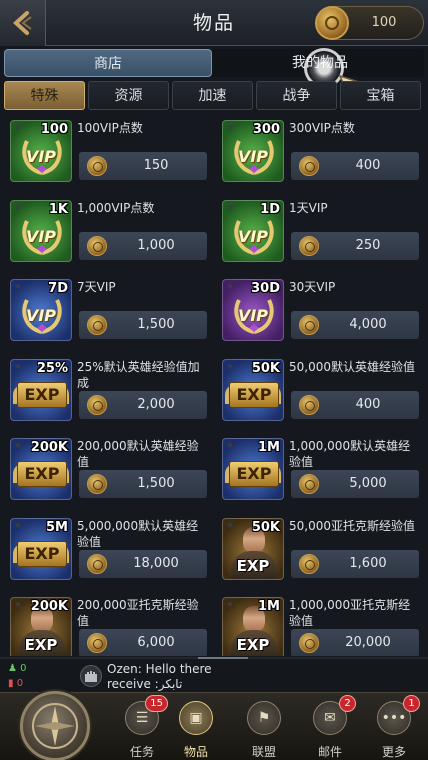  I want to click on item-card: VIP ★ 100 100VIP点数 150, so click(108, 148).